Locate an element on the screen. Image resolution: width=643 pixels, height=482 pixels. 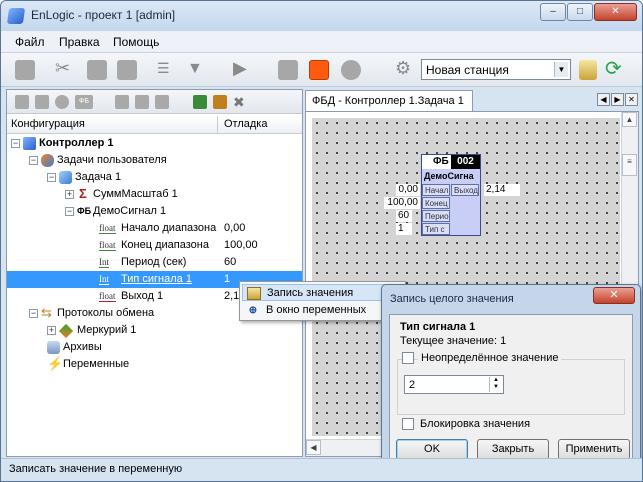
menu-item-label: В окно переменных is located at coordinates (316, 310).